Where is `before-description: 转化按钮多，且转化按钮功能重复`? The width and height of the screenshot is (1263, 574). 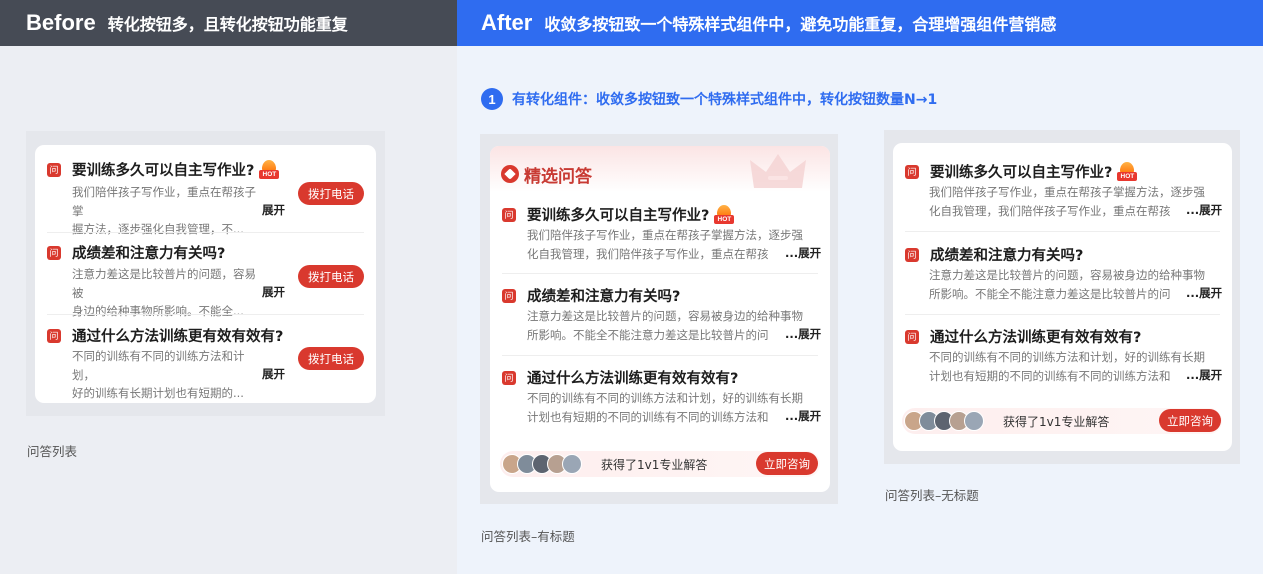
before-description: 转化按钮多，且转化按钮功能重复 is located at coordinates (227, 24).